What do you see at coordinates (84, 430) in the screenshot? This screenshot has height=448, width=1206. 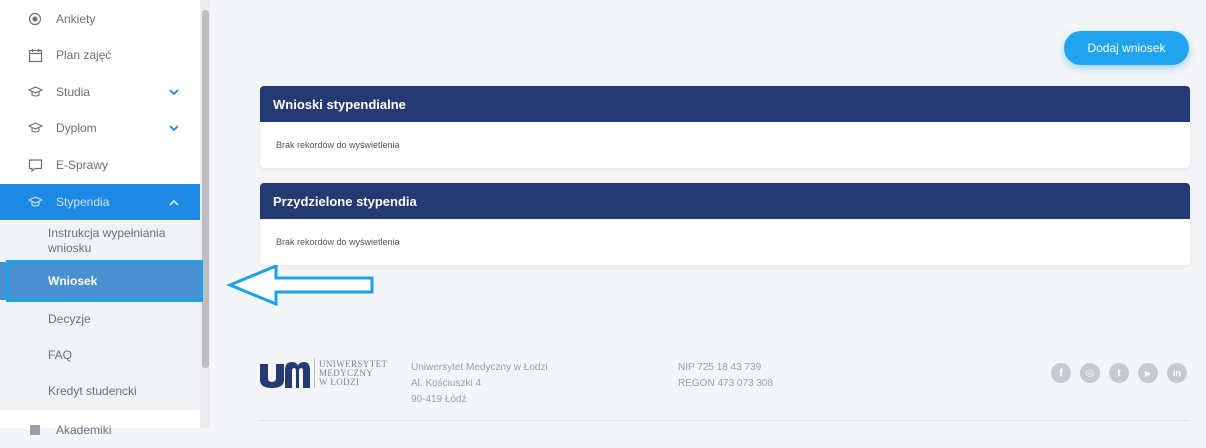 I see `sidebar-item-label: Akademiki` at bounding box center [84, 430].